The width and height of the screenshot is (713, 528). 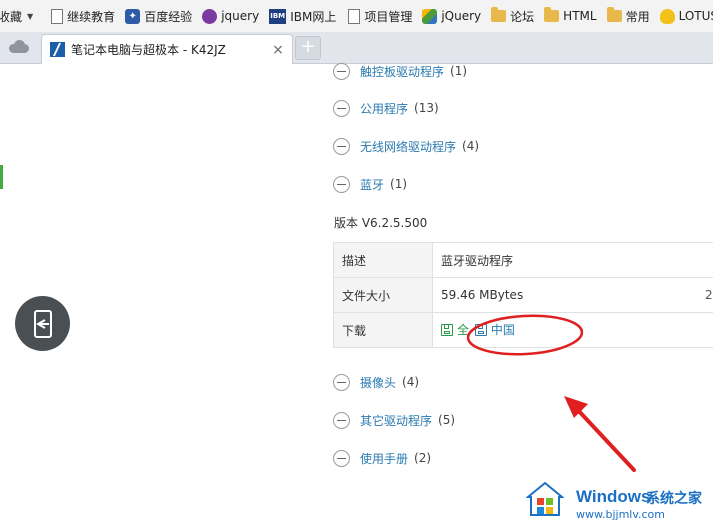 I want to click on category-item: 触控板驱动程序 (1), so click(x=400, y=71).